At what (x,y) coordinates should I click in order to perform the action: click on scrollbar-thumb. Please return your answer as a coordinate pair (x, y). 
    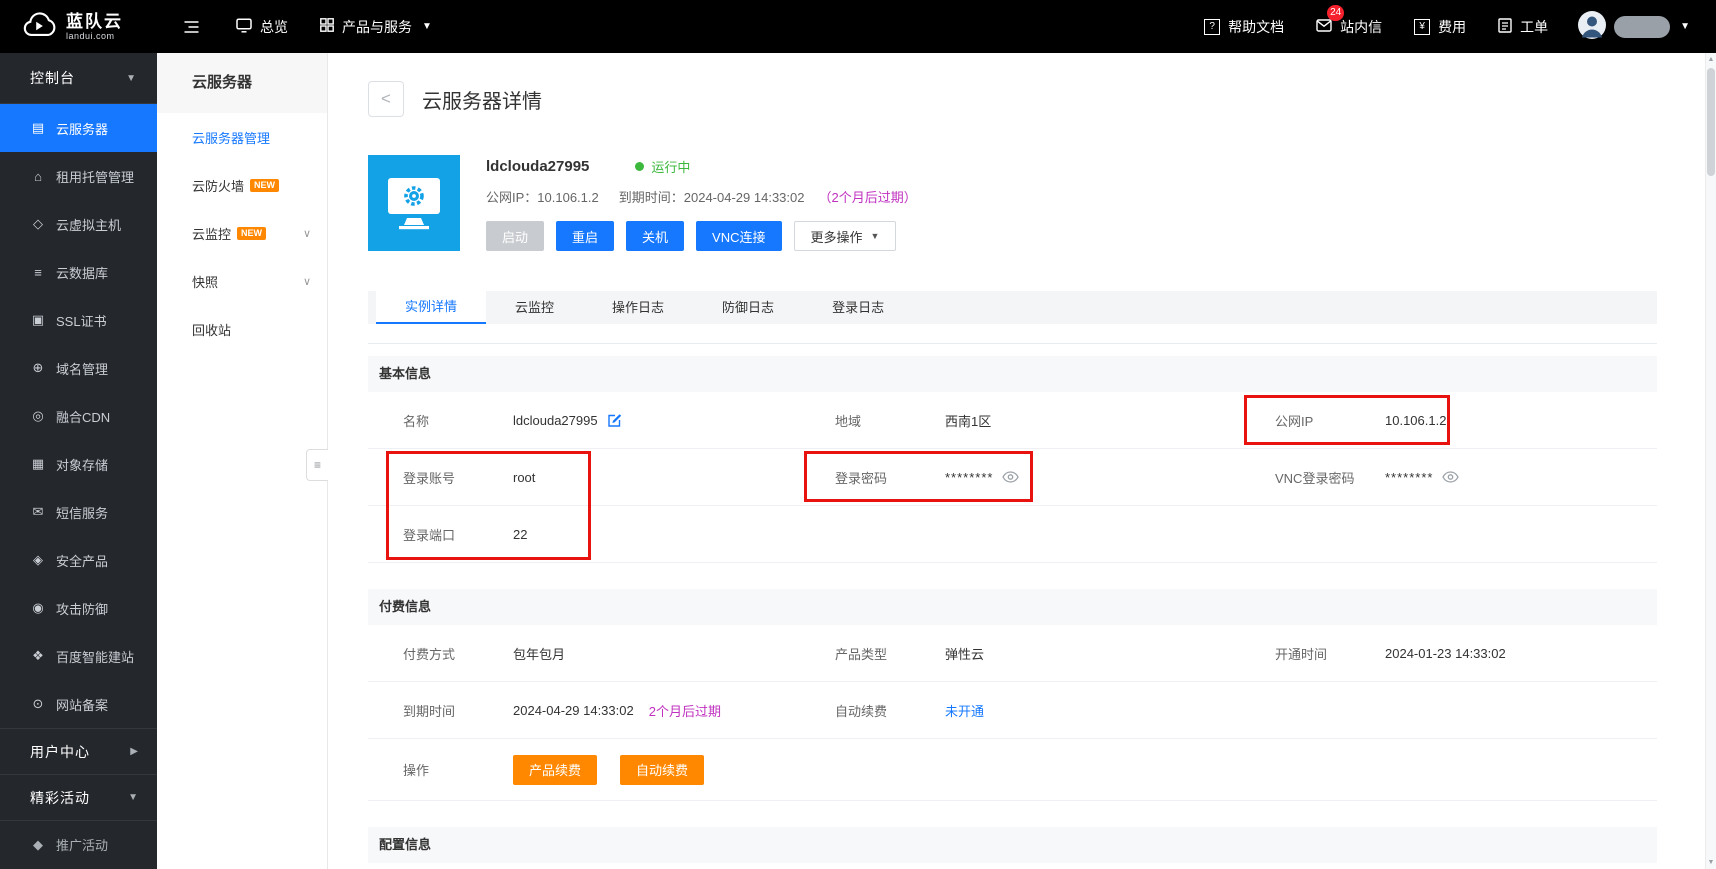
    Looking at the image, I should click on (1711, 122).